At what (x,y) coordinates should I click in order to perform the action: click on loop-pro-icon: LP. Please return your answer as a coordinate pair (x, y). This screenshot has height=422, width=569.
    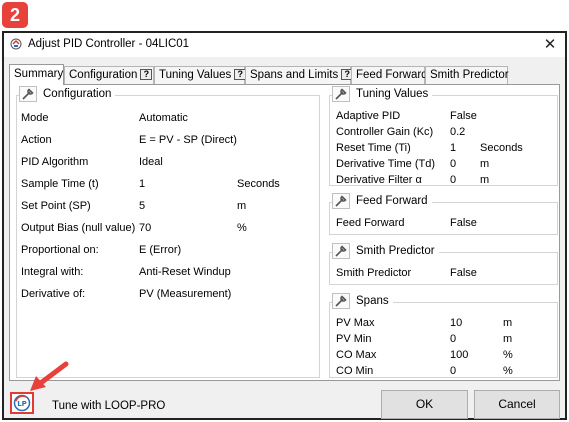
    Looking at the image, I should click on (22, 403).